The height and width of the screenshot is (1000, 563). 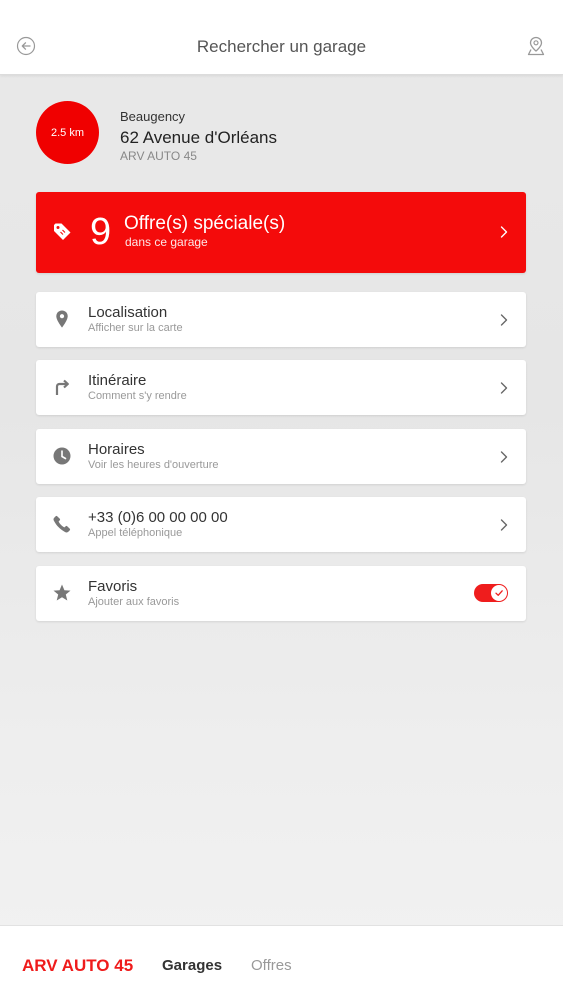 What do you see at coordinates (134, 602) in the screenshot?
I see `row-subtitle: Ajouter aux favoris` at bounding box center [134, 602].